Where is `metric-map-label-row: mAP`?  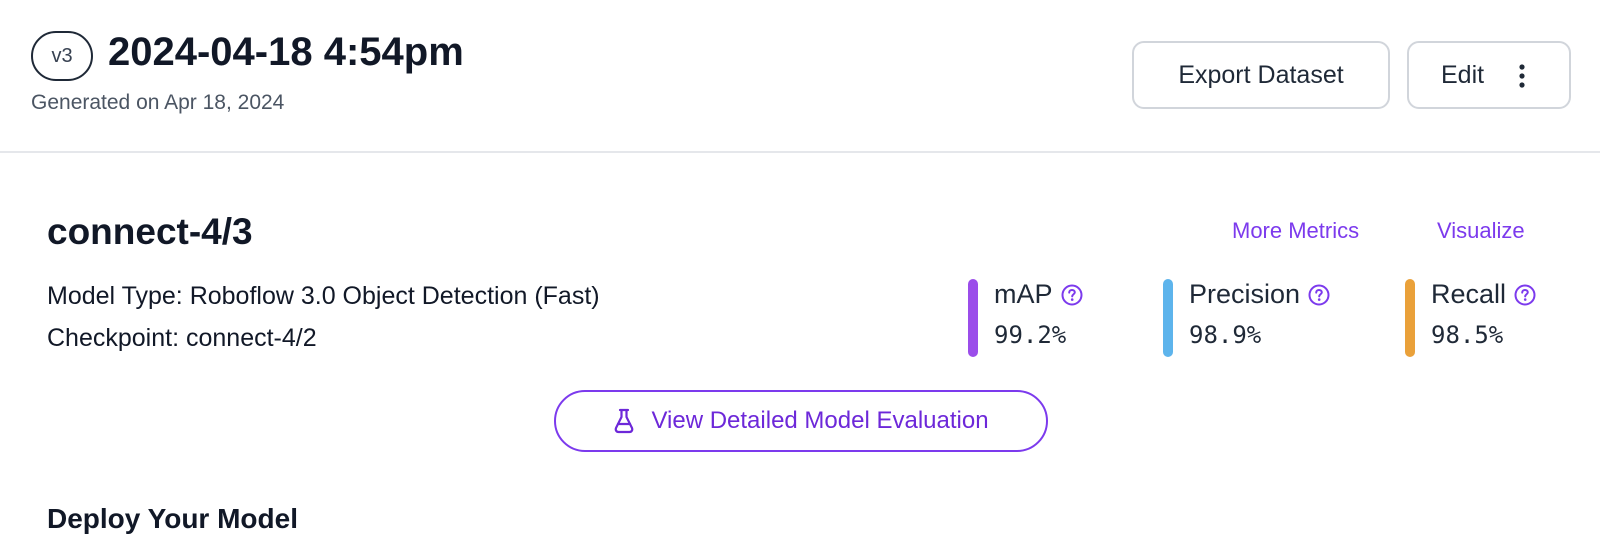
metric-map-label-row: mAP is located at coordinates (1038, 294).